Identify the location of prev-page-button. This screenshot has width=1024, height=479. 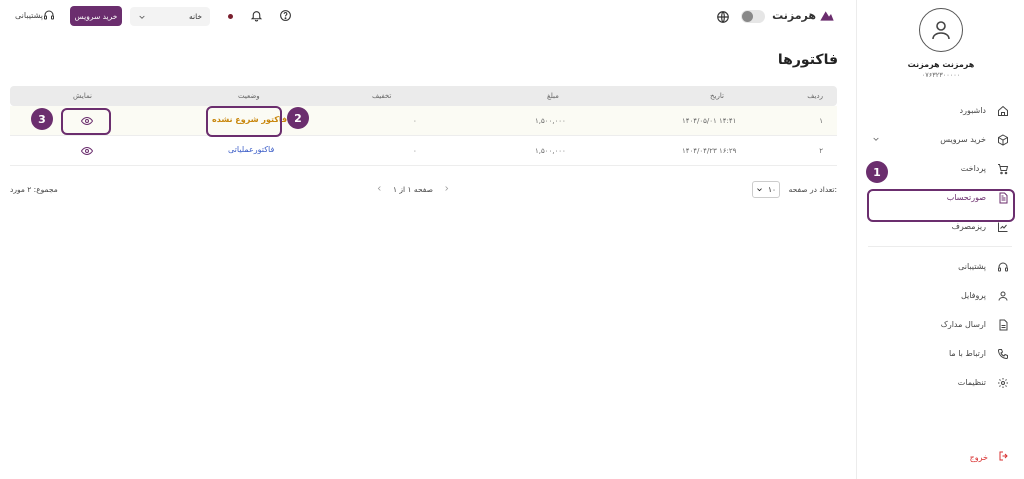
(446, 189).